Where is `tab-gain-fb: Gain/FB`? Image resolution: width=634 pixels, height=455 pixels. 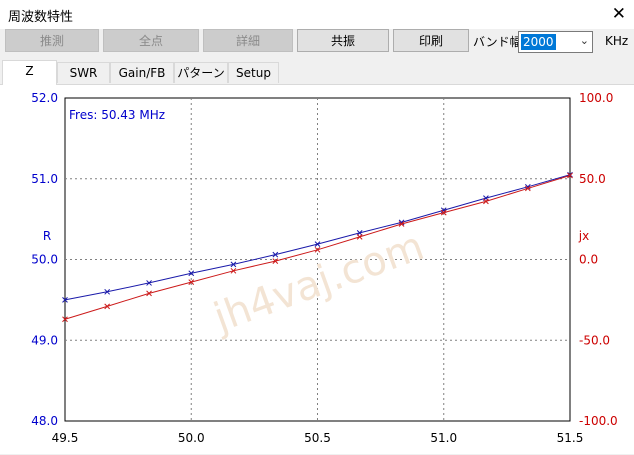 tab-gain-fb: Gain/FB is located at coordinates (142, 72).